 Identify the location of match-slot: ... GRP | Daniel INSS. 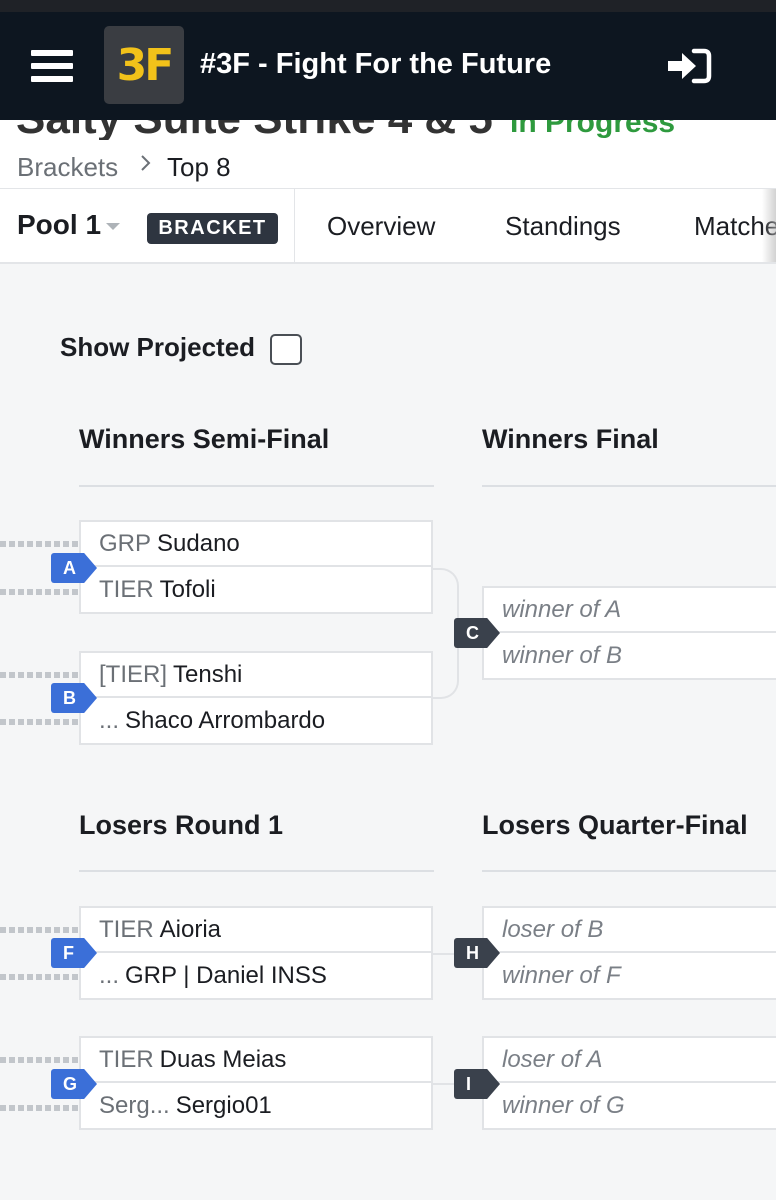
(256, 976).